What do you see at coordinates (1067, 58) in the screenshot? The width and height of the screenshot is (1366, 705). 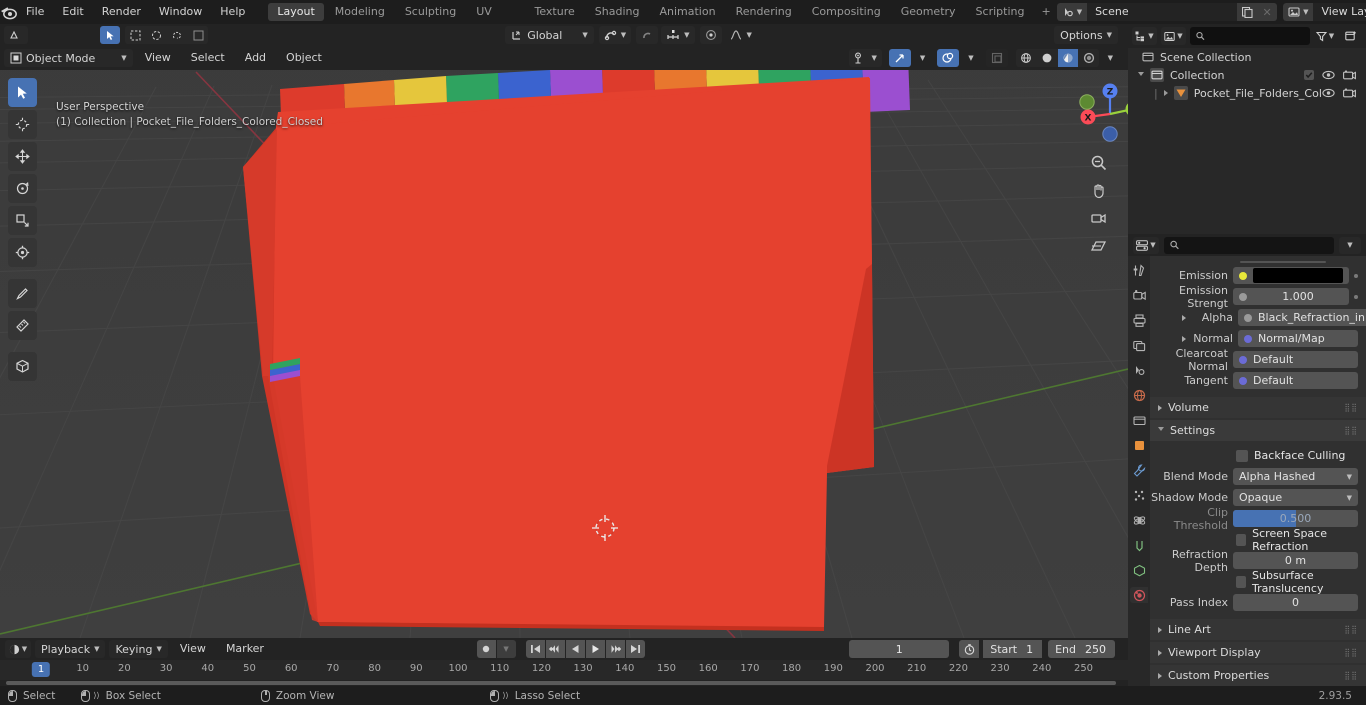 I see `shading-material-preview-button` at bounding box center [1067, 58].